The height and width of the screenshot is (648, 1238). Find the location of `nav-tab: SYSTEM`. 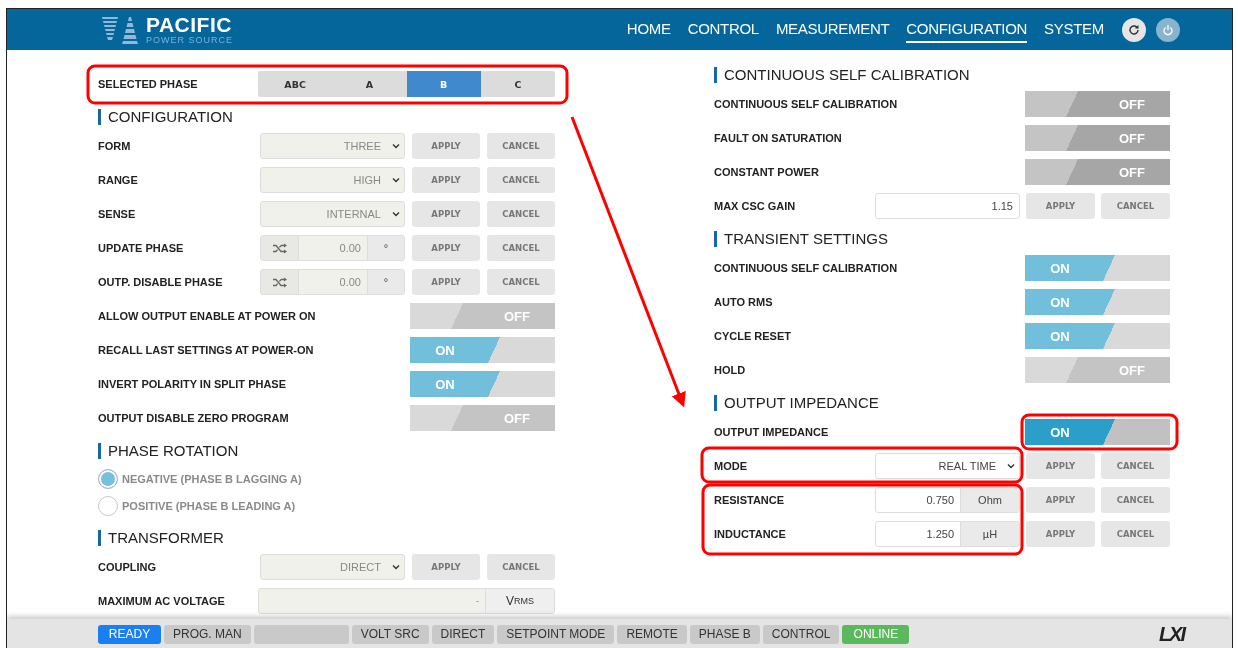

nav-tab: SYSTEM is located at coordinates (1074, 29).